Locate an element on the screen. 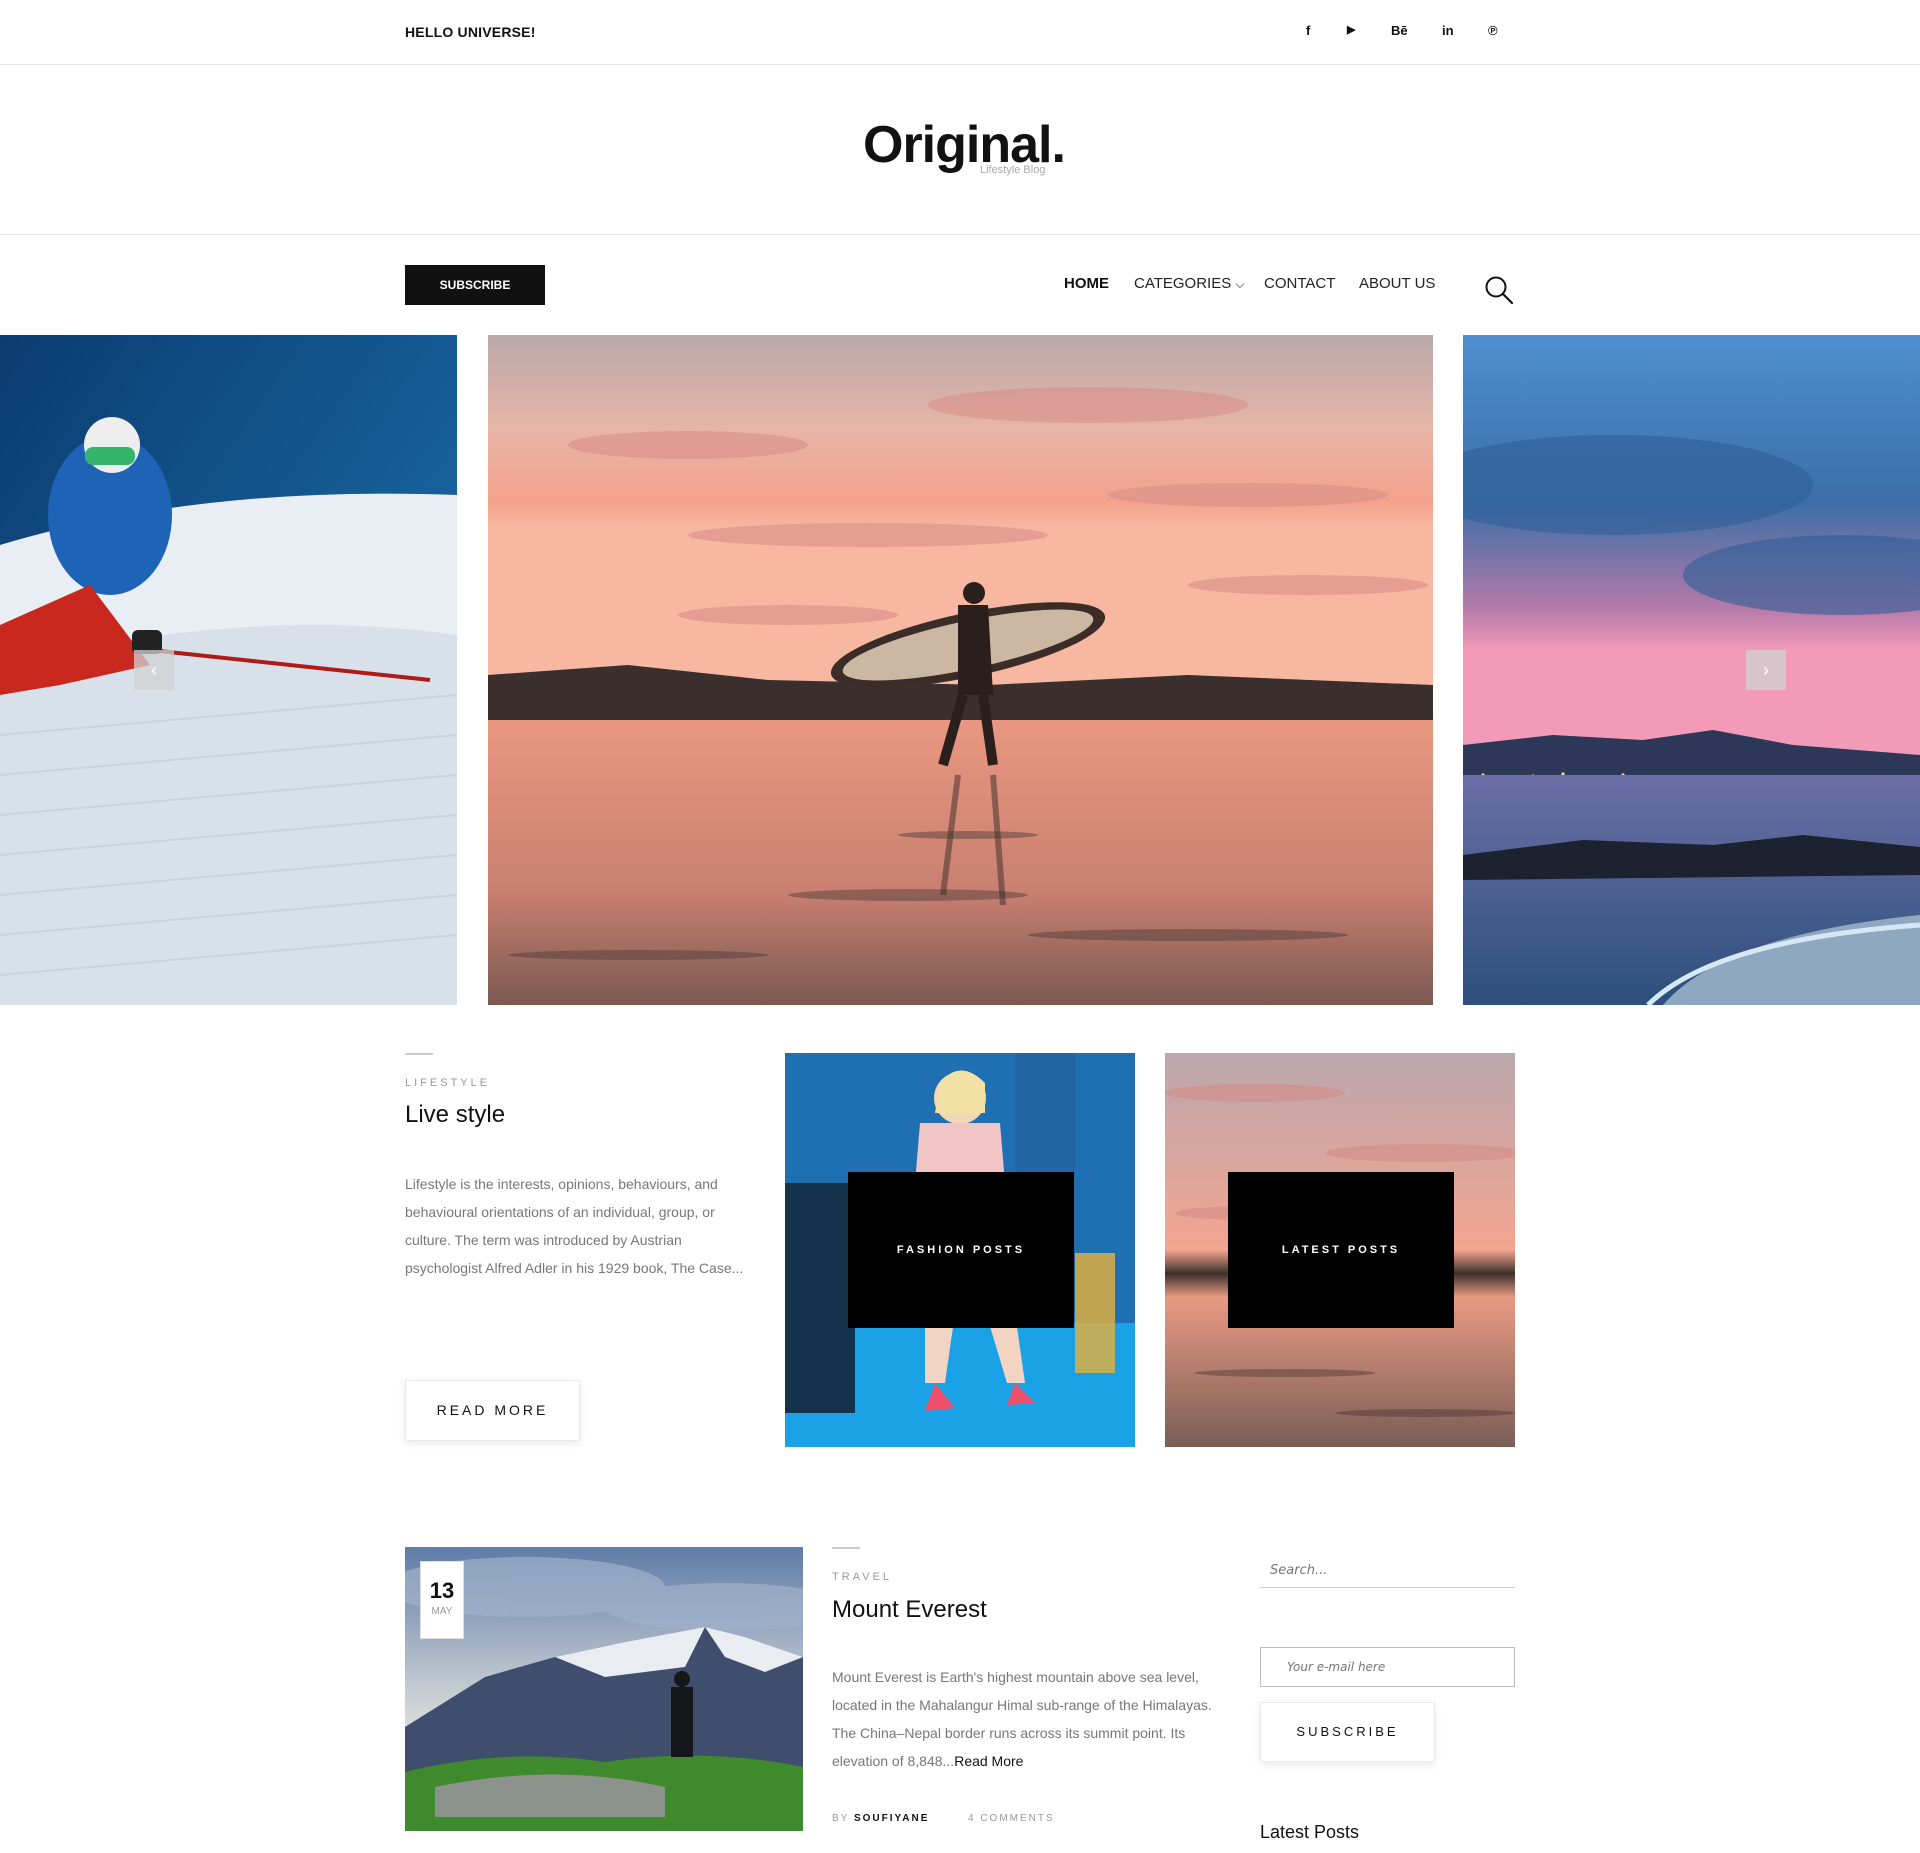  post-author-meta: BY SOUFIYANE is located at coordinates (880, 1818).